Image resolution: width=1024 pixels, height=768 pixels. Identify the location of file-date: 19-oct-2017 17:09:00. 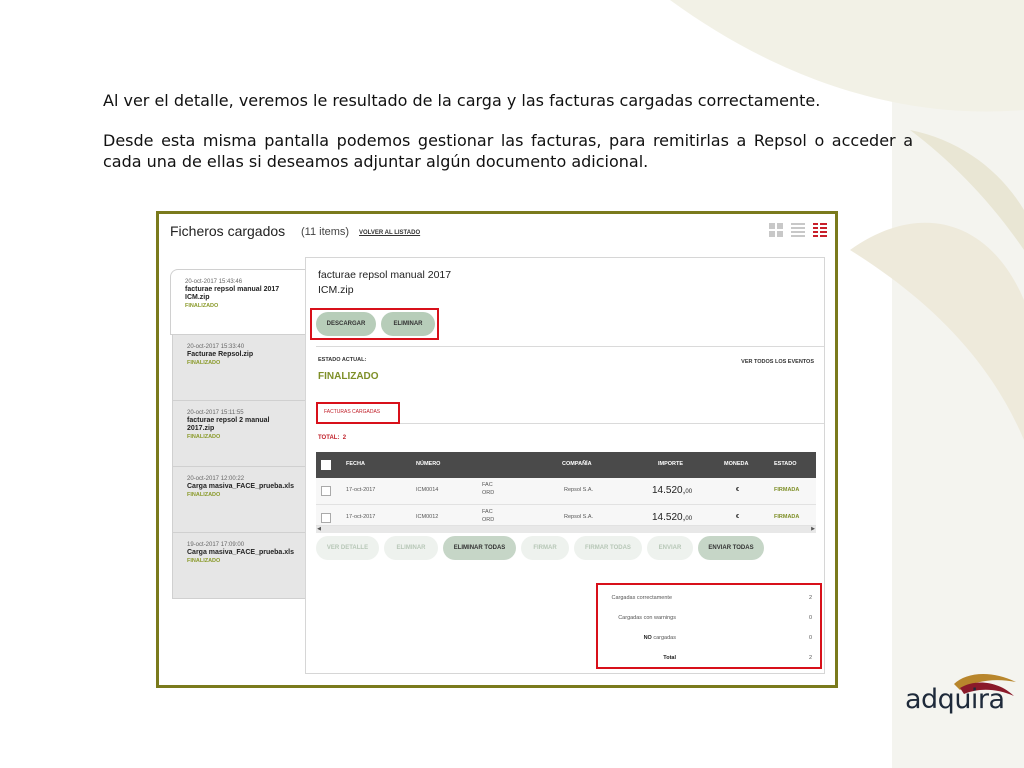
(216, 545).